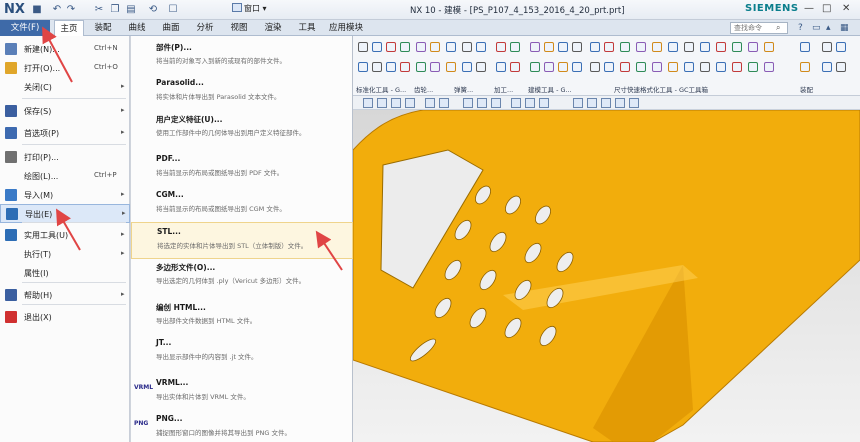 This screenshot has width=860, height=442. I want to click on select-filter-icon, so click(482, 103).